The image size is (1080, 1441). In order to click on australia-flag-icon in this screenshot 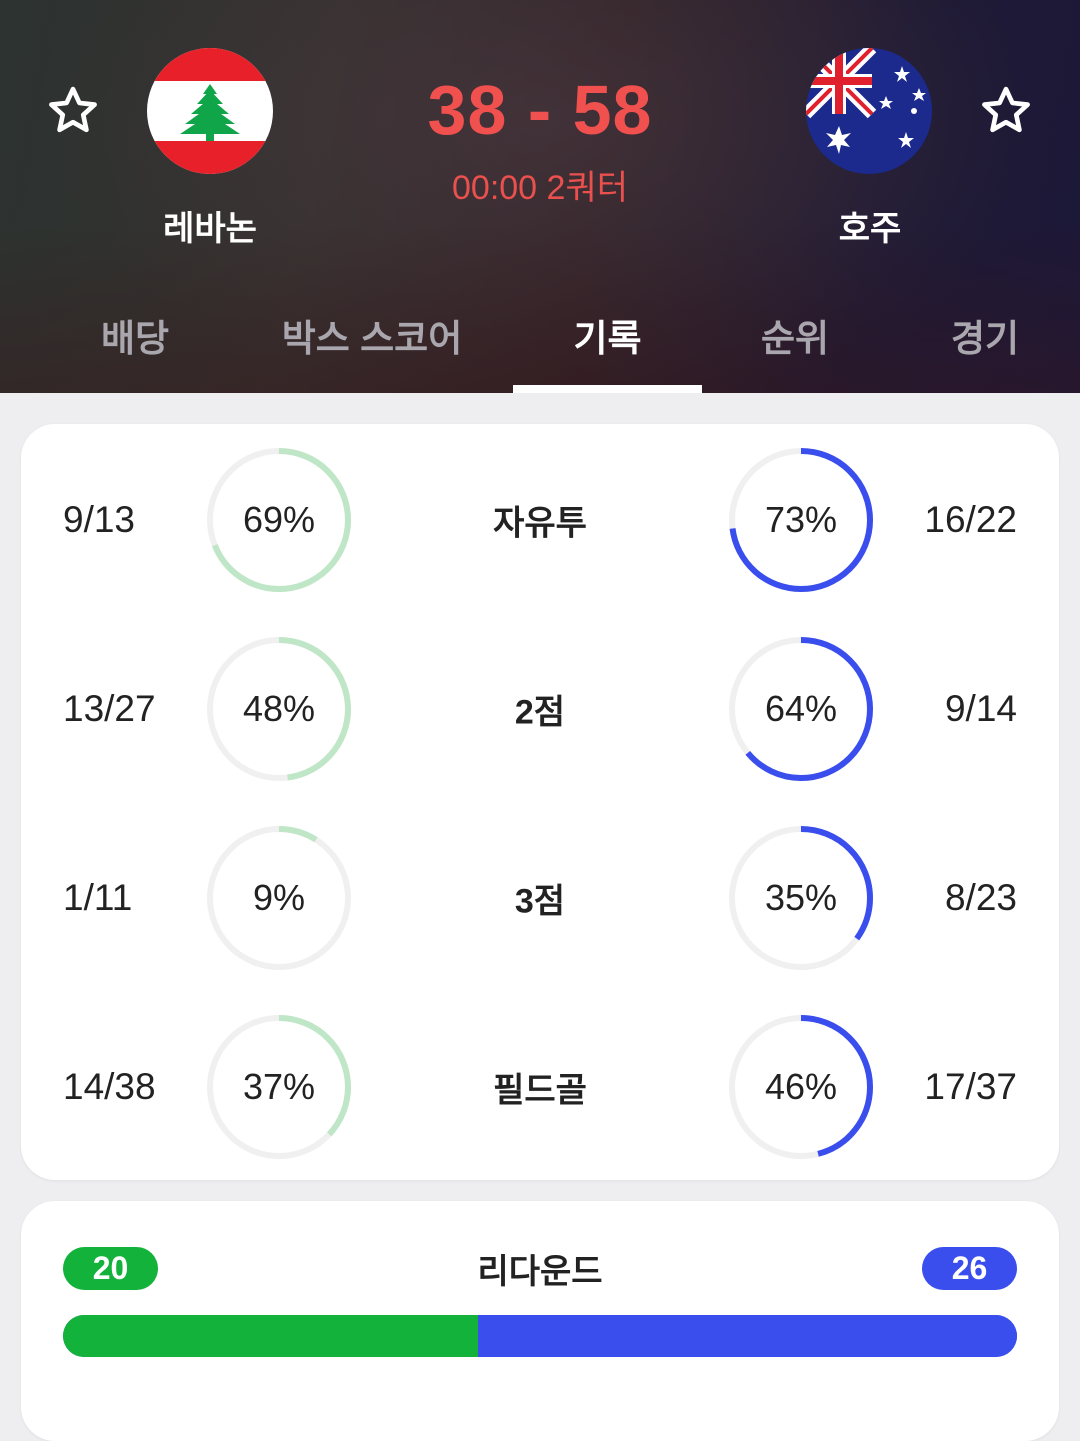, I will do `click(869, 111)`.